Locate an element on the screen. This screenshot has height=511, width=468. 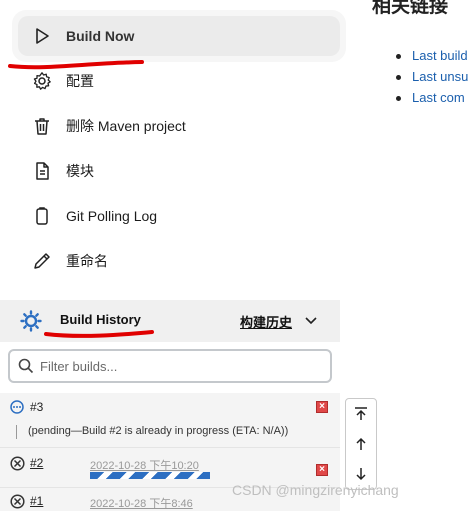
annotation-underline-build-now is located at coordinates (76, 65).